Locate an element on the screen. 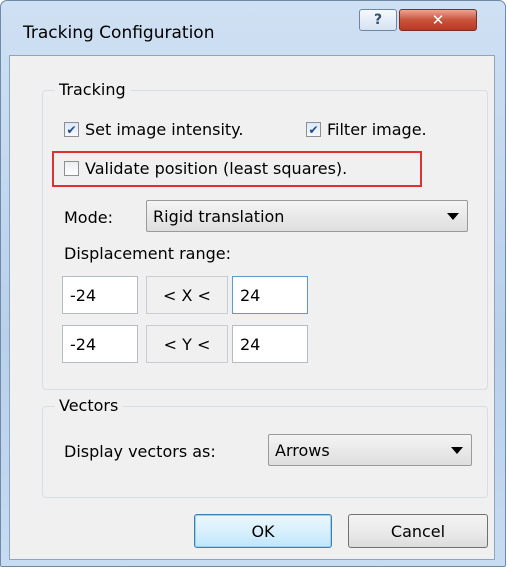 This screenshot has width=508, height=569. vectors-legend: Vectors is located at coordinates (89, 405).